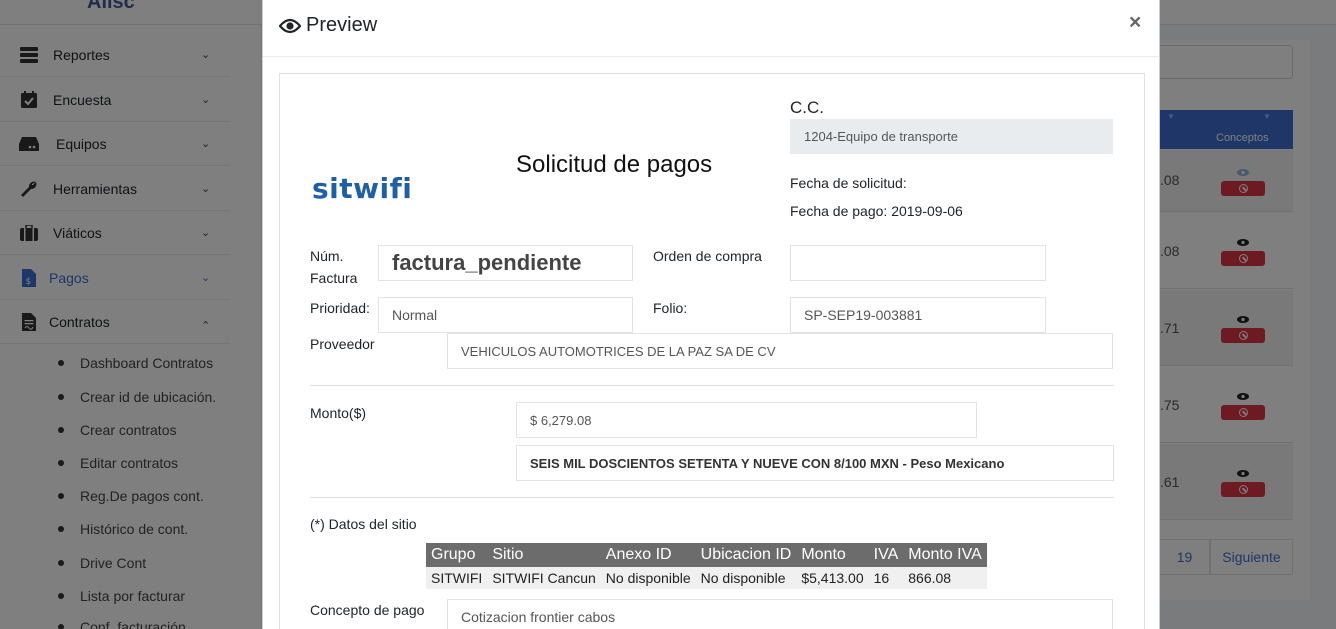 The height and width of the screenshot is (629, 1336). Describe the element at coordinates (918, 263) in the screenshot. I see `orden-compra-field` at that location.